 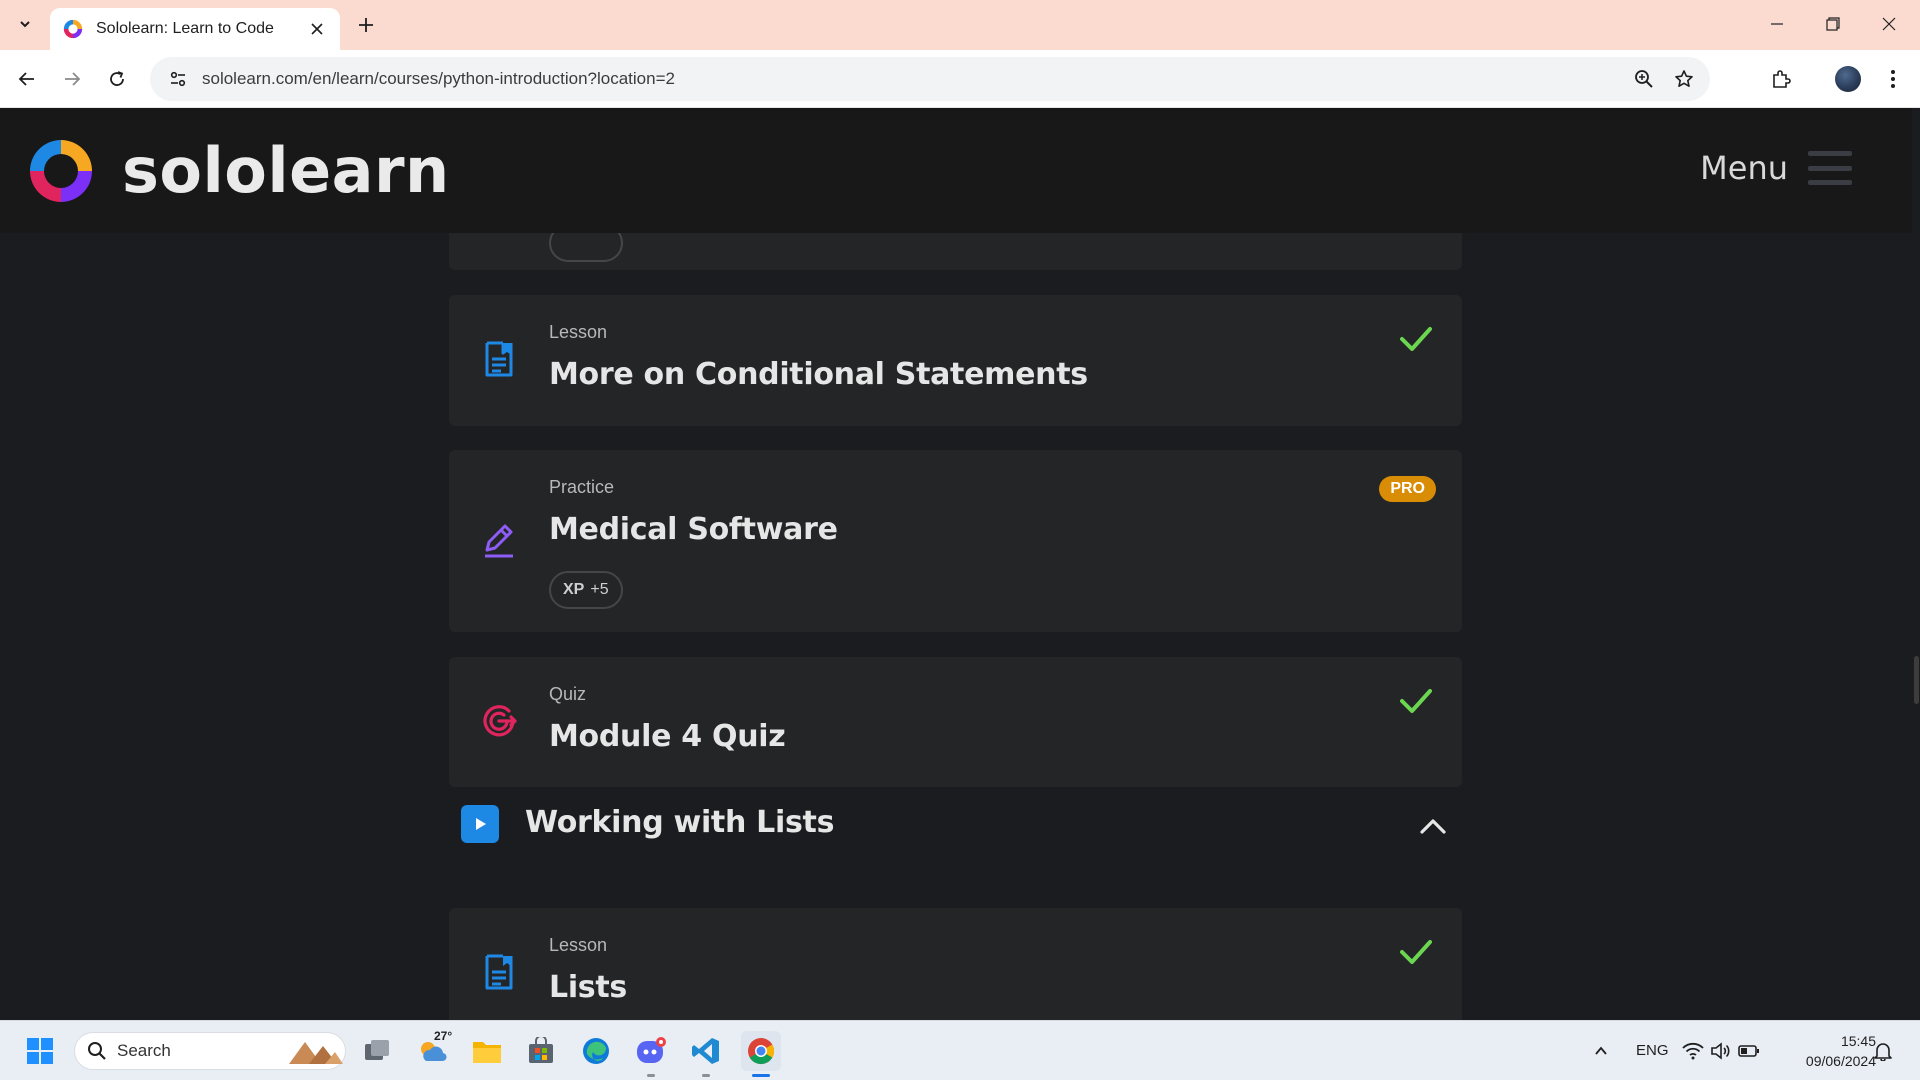 I want to click on reload-icon, so click(x=117, y=78).